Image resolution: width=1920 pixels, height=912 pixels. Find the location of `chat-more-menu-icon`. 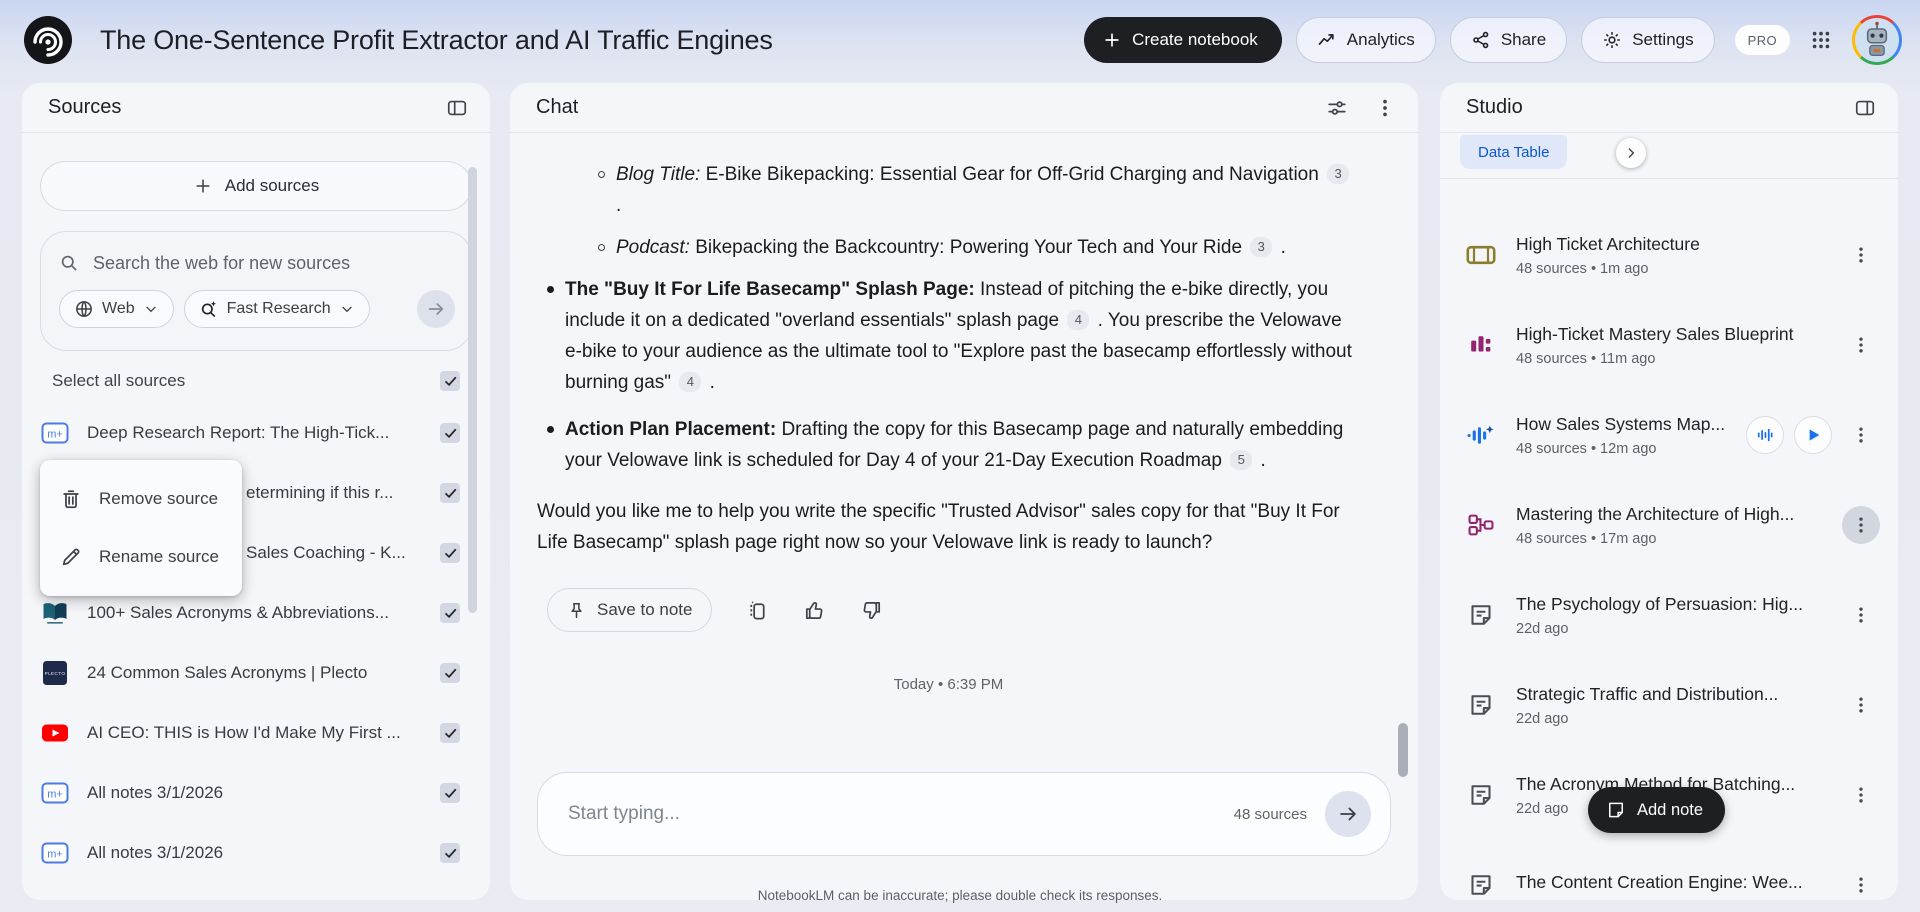

chat-more-menu-icon is located at coordinates (1385, 108).